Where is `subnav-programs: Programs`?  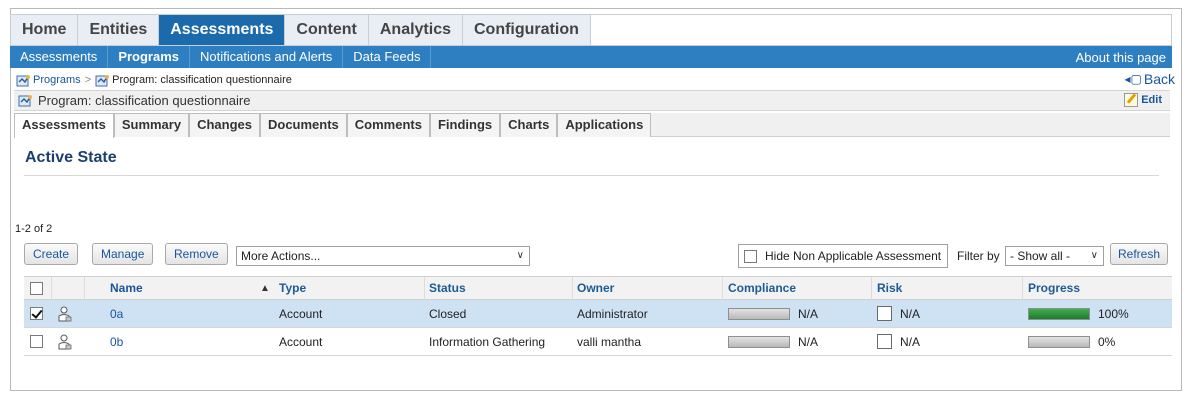
subnav-programs: Programs is located at coordinates (149, 57).